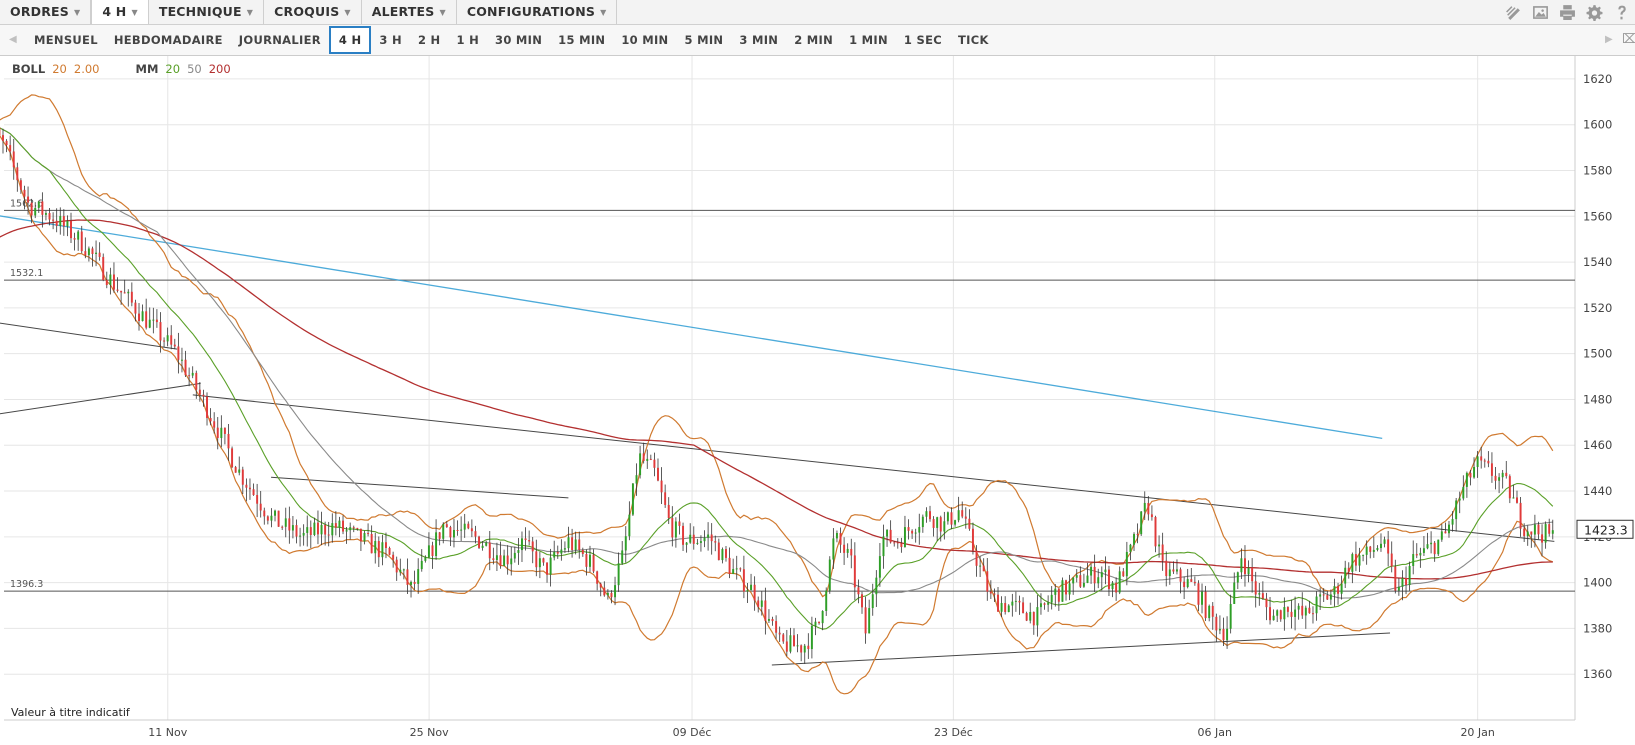 The image size is (1635, 745). Describe the element at coordinates (1597, 628) in the screenshot. I see `y-tick-label: 1380` at that location.